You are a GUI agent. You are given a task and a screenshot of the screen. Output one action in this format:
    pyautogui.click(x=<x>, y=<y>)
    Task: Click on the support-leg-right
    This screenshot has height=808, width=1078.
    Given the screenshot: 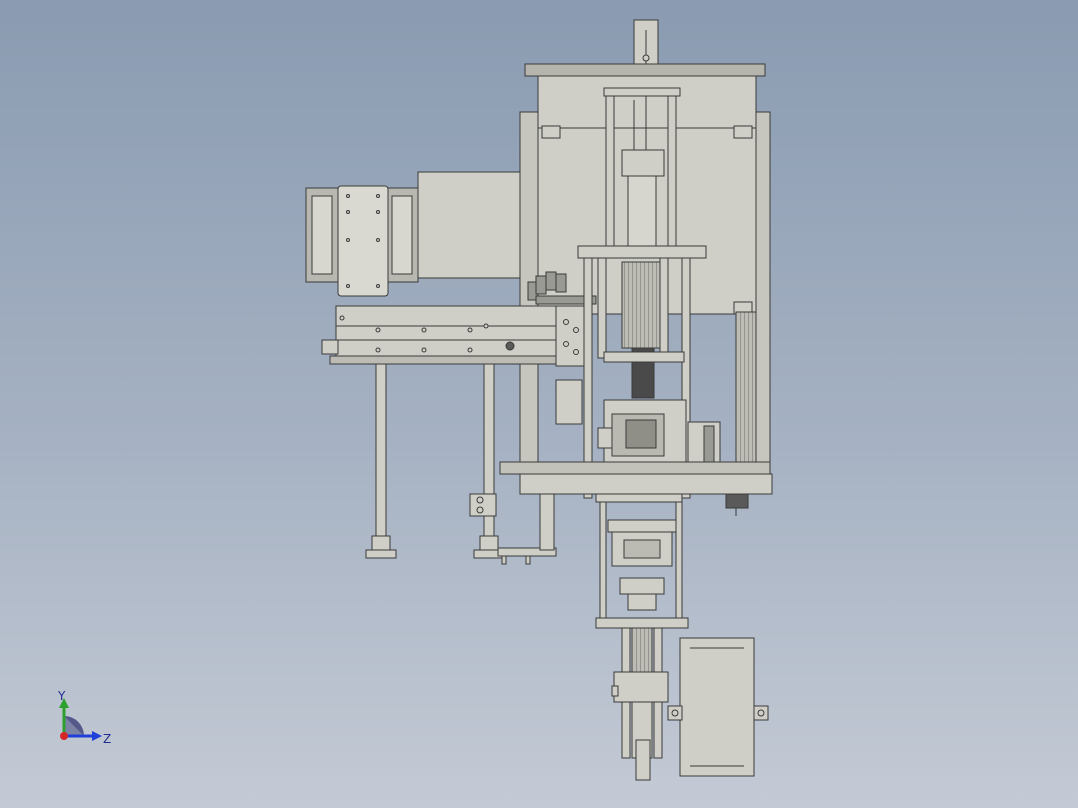 What is the action you would take?
    pyautogui.click(x=489, y=461)
    